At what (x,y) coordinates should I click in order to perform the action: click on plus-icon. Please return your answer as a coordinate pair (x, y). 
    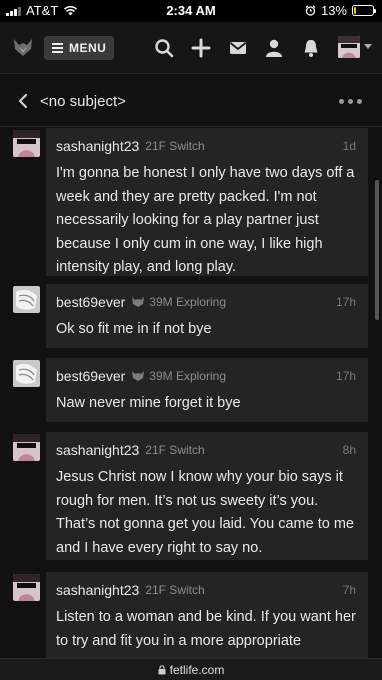
    Looking at the image, I should click on (201, 48).